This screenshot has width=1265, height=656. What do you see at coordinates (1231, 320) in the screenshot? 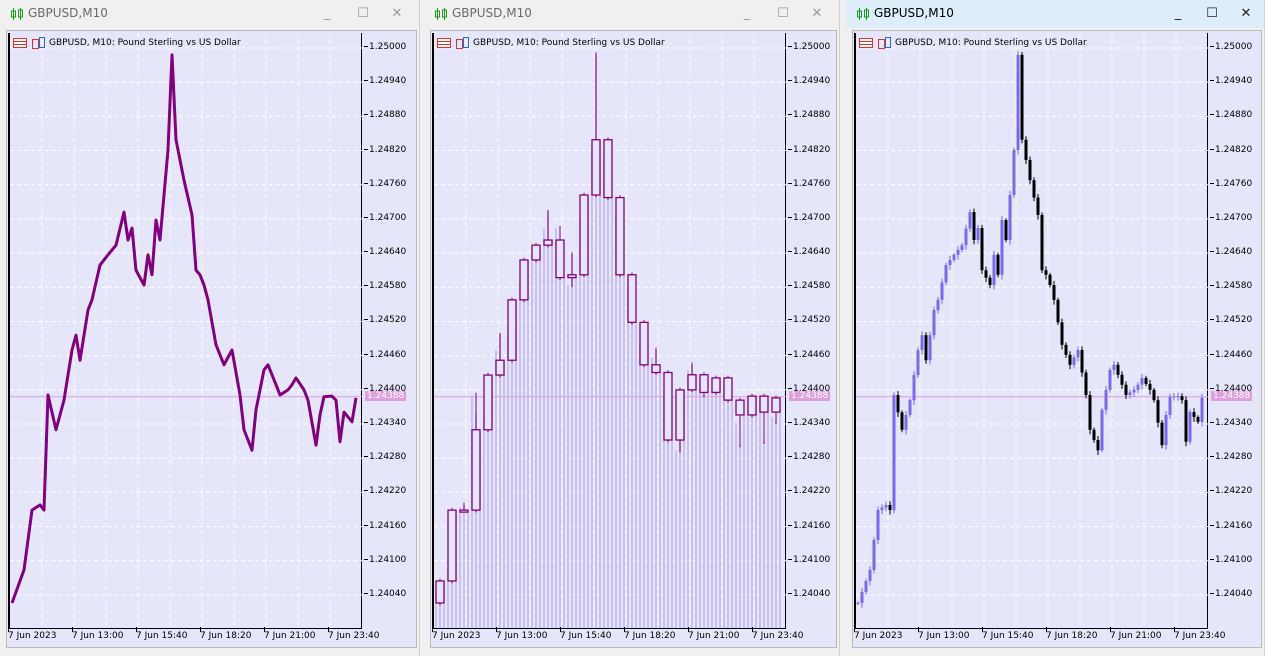
I see `price-tick-label: 1.24520` at bounding box center [1231, 320].